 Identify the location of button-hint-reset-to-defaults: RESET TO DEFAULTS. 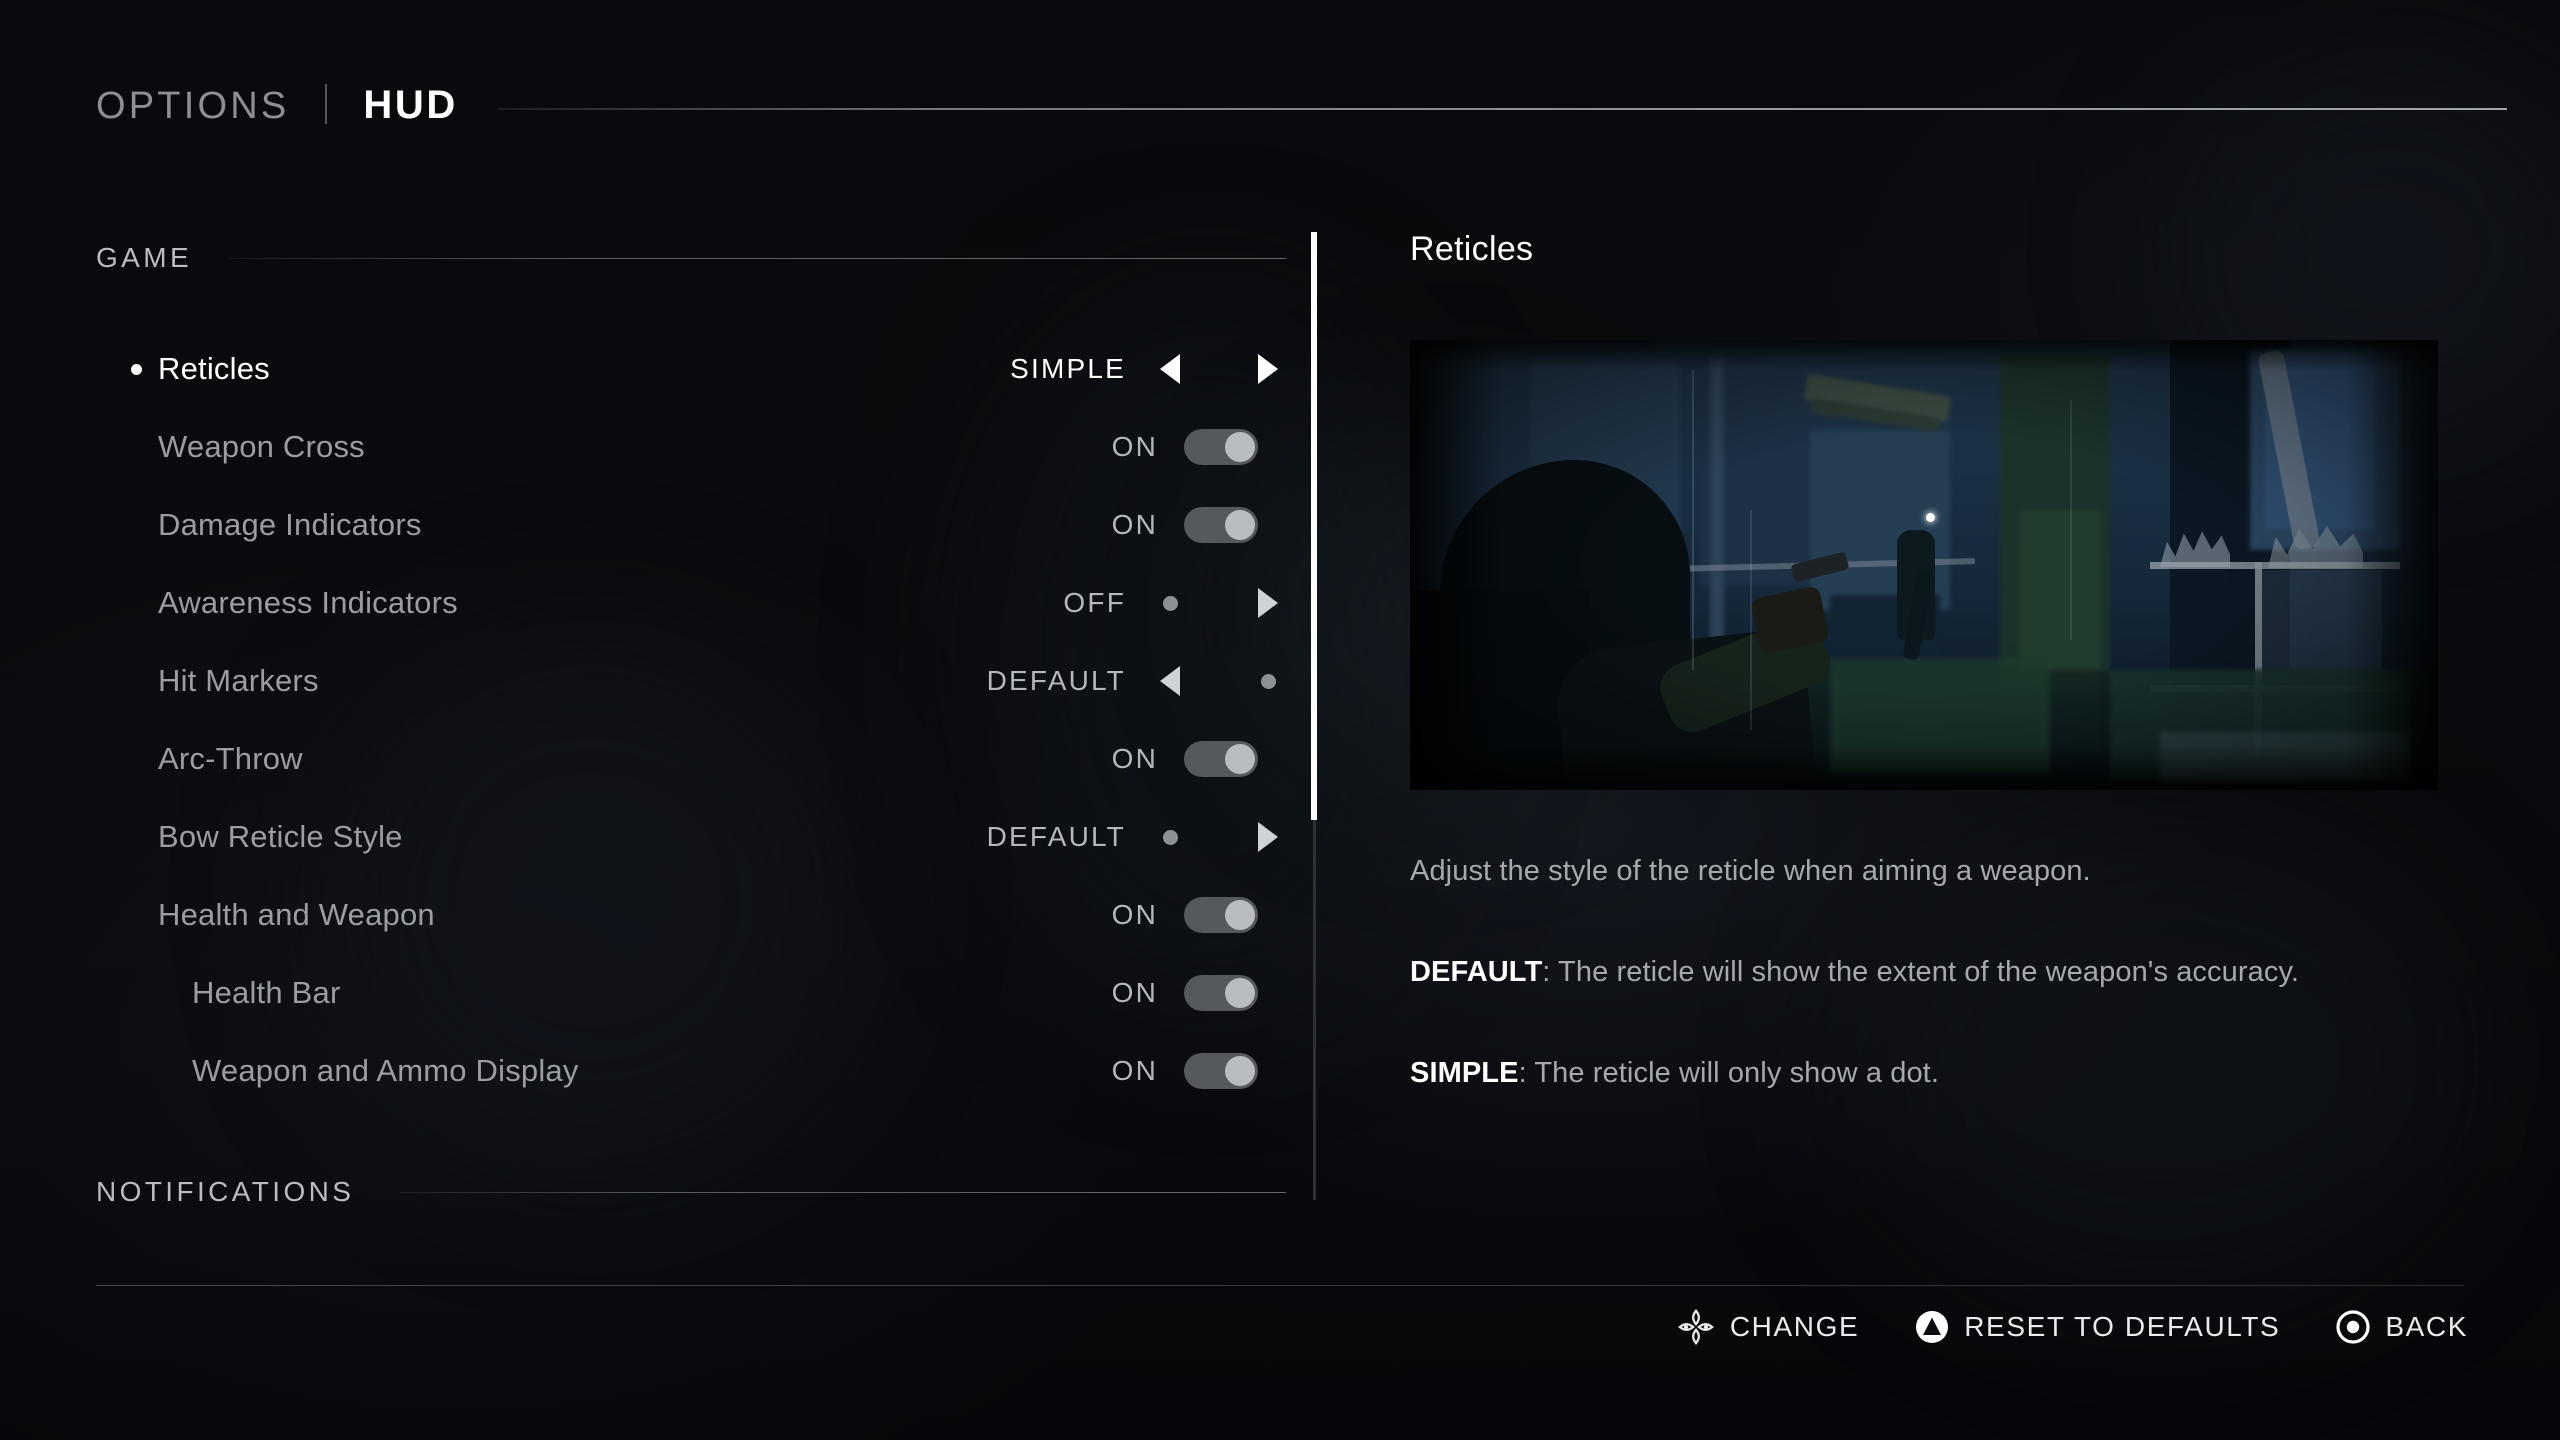
(2097, 1327).